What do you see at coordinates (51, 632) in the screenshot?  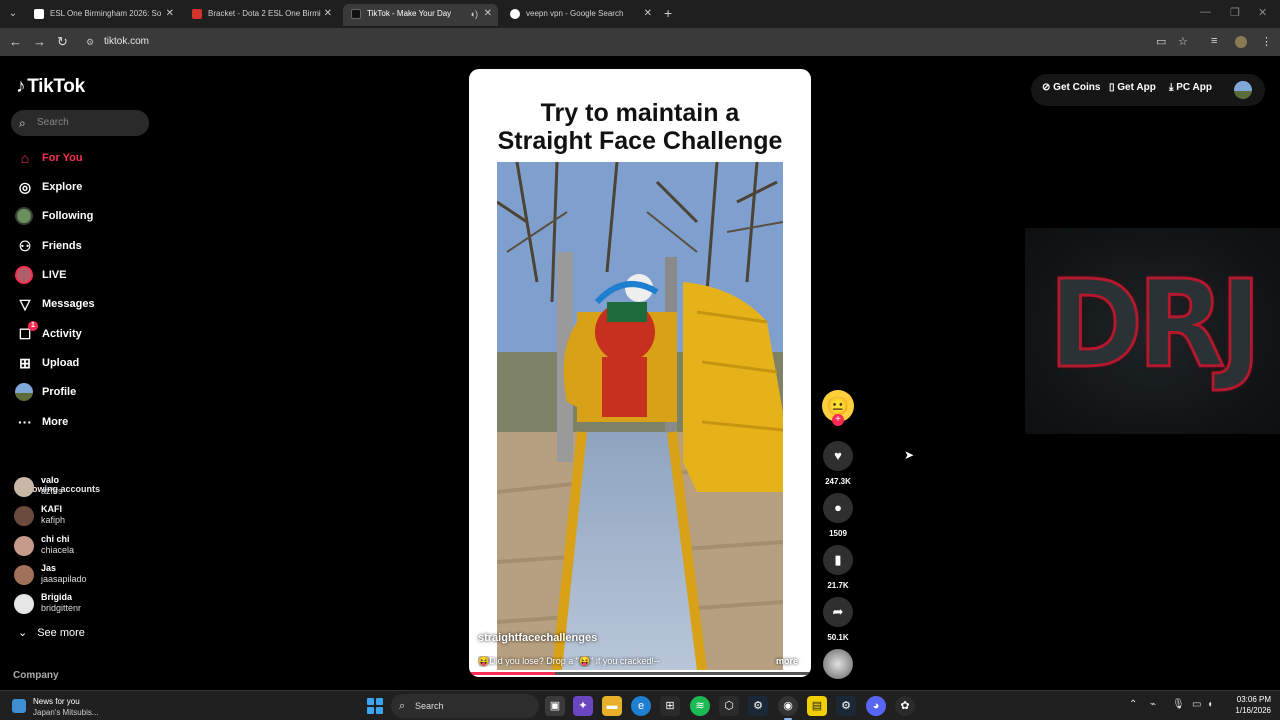 I see `see-more-button: ⌄ See more` at bounding box center [51, 632].